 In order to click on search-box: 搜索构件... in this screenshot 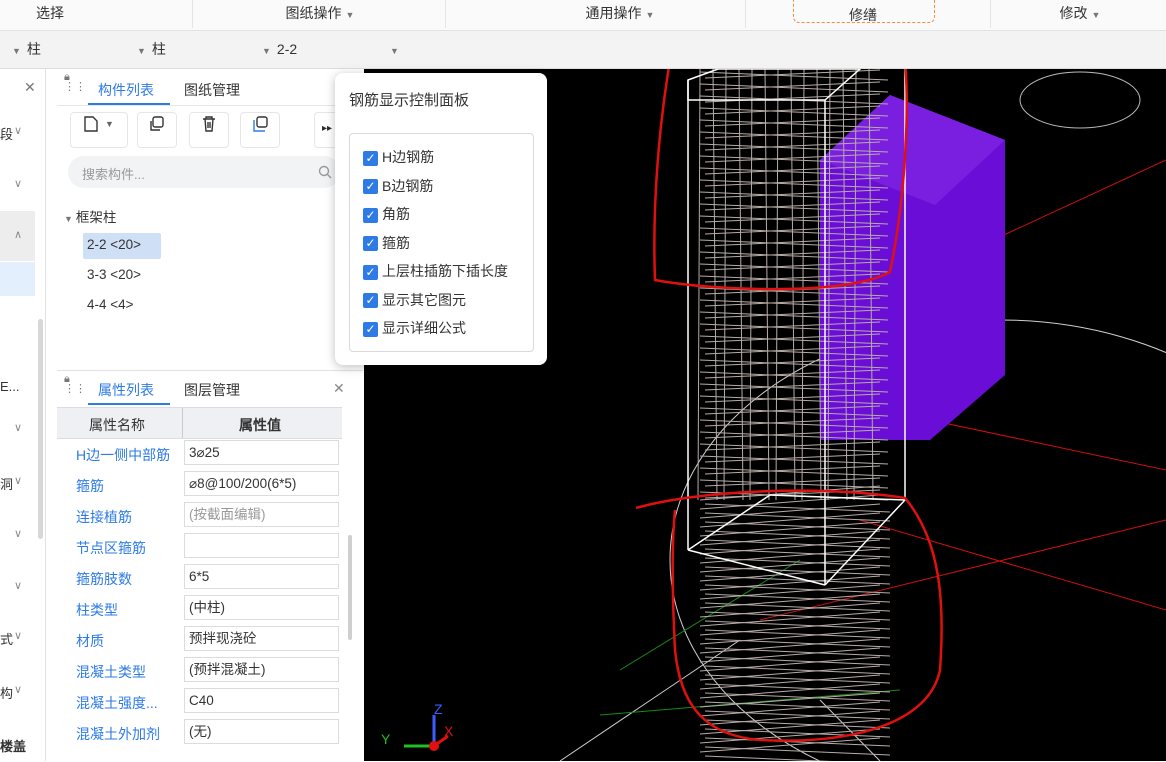, I will do `click(204, 172)`.